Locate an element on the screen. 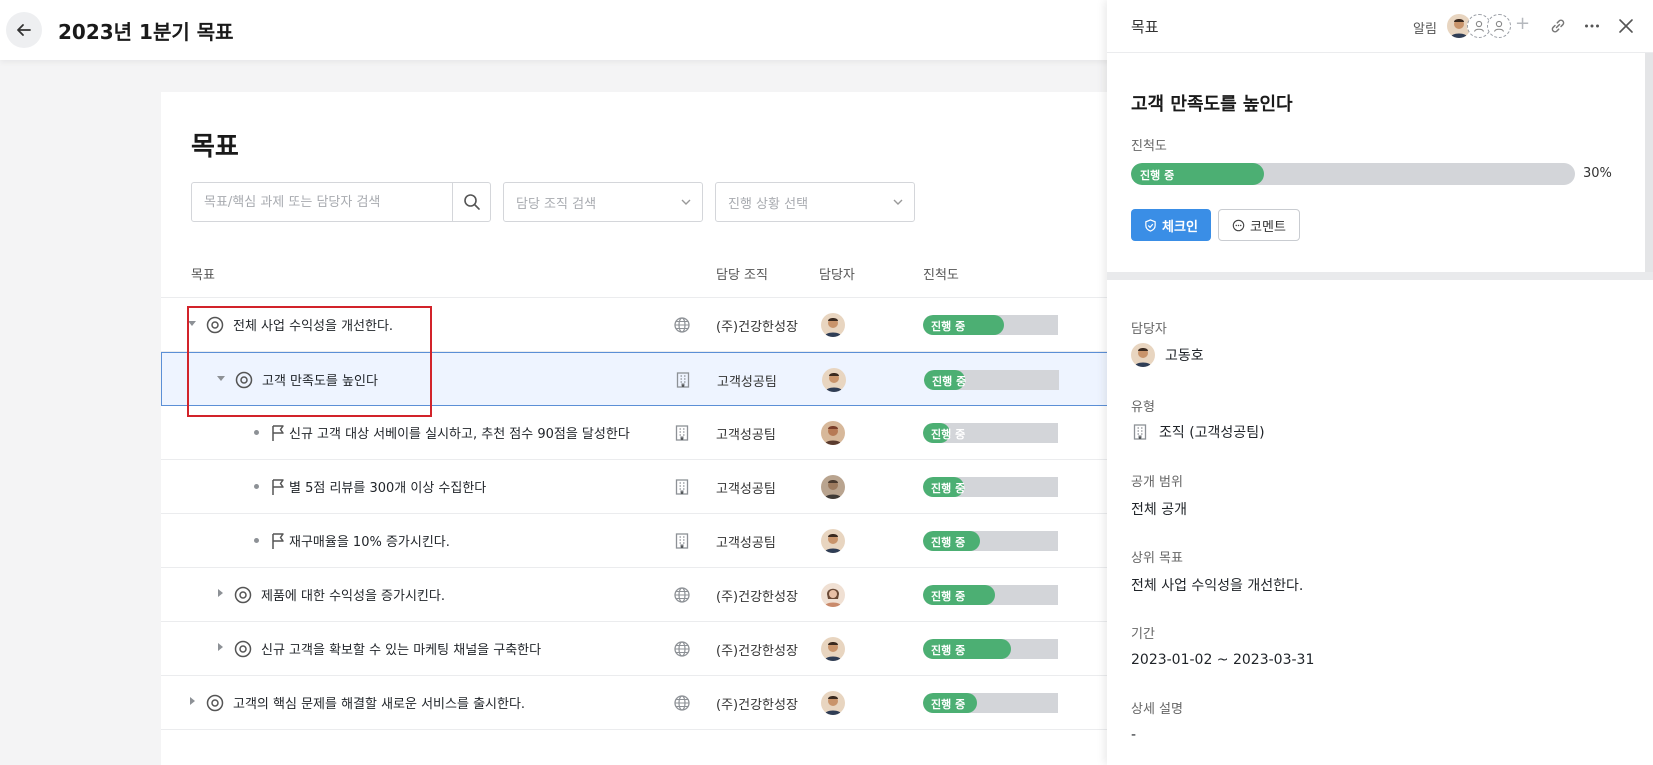  goals-title: 목표 is located at coordinates (215, 147).